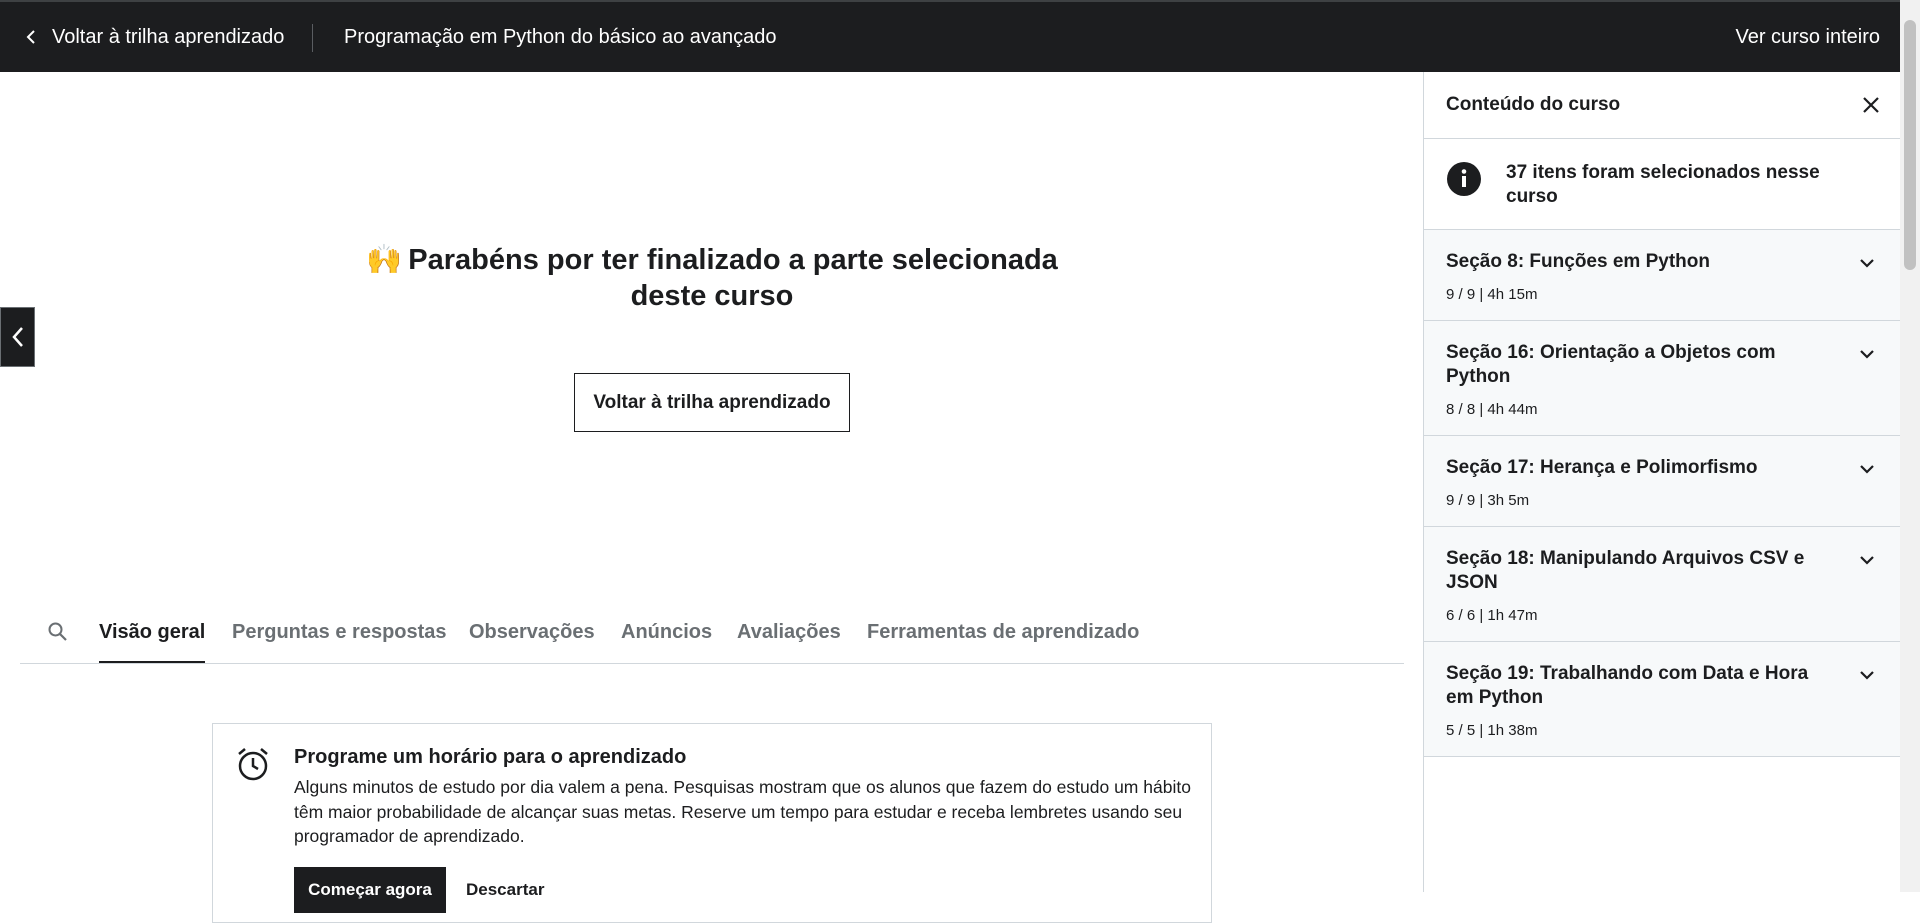 This screenshot has width=1920, height=923. Describe the element at coordinates (666, 636) in the screenshot. I see `tab-announcements: Anúncios` at that location.